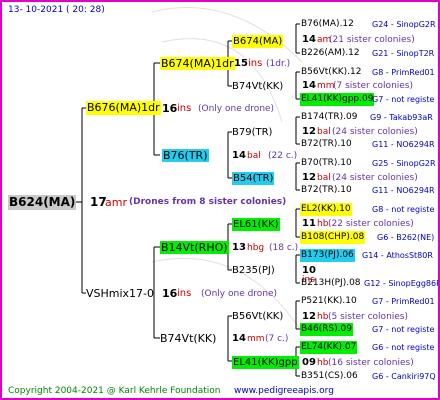 This screenshot has height=400, width=440. Describe the element at coordinates (239, 294) in the screenshot. I see `lvl1-bottom-note: (Only one drone)` at that location.